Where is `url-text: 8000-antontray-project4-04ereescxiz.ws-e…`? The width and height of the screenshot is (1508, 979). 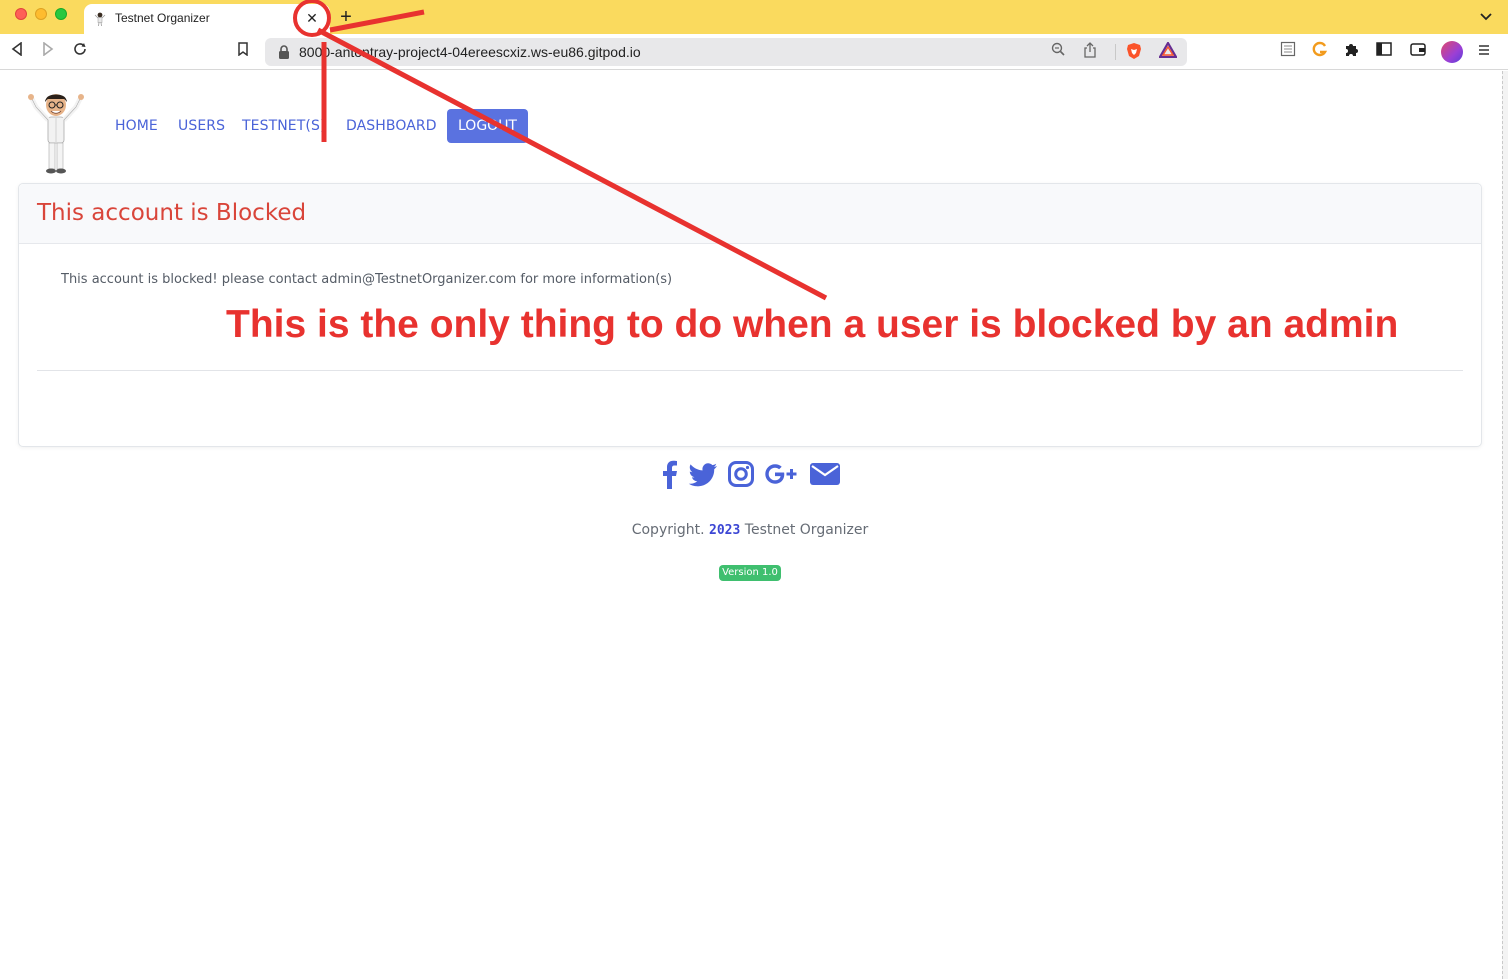 url-text: 8000-antontray-project4-04ereescxiz.ws-e… is located at coordinates (470, 52).